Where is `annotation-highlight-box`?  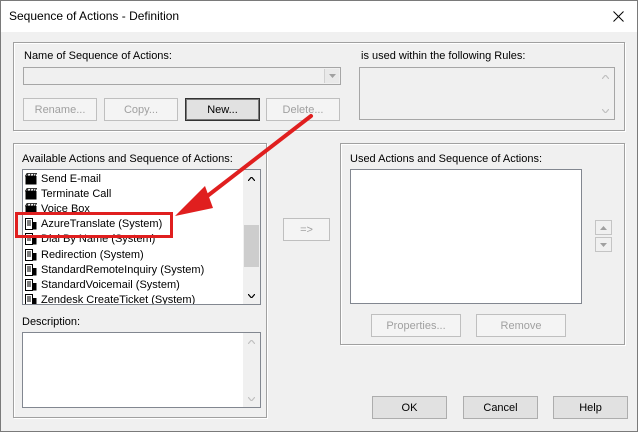 annotation-highlight-box is located at coordinates (94, 225).